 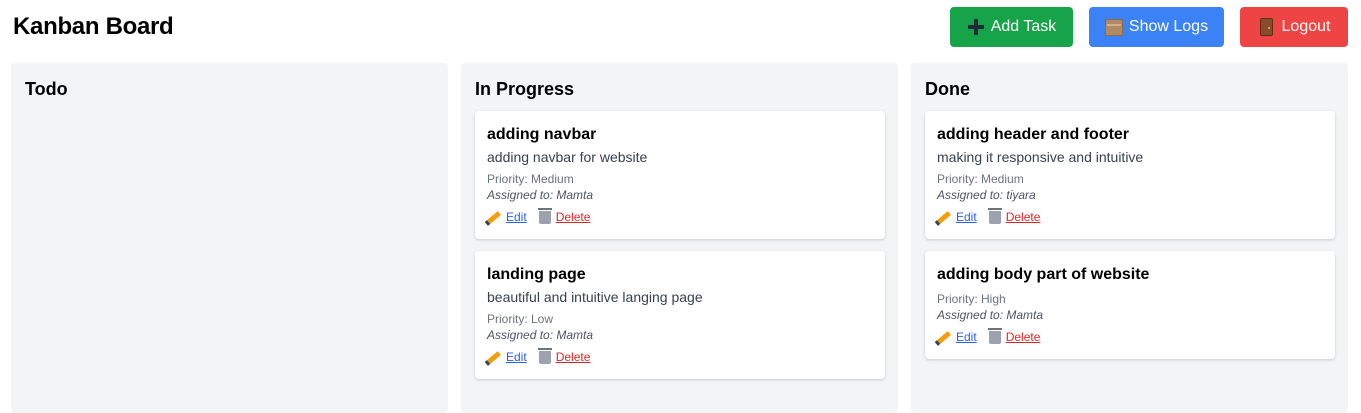 I want to click on show-logs-button: Show Logs, so click(x=1156, y=27).